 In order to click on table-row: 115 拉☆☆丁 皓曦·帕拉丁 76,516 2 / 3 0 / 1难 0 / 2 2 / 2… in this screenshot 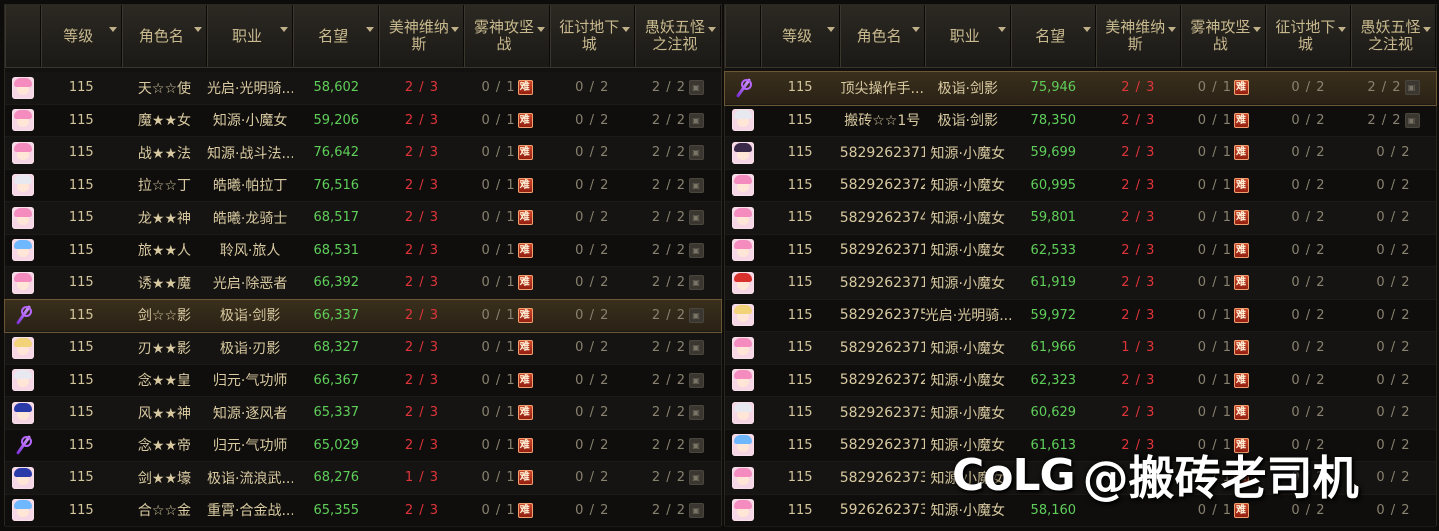, I will do `click(363, 185)`.